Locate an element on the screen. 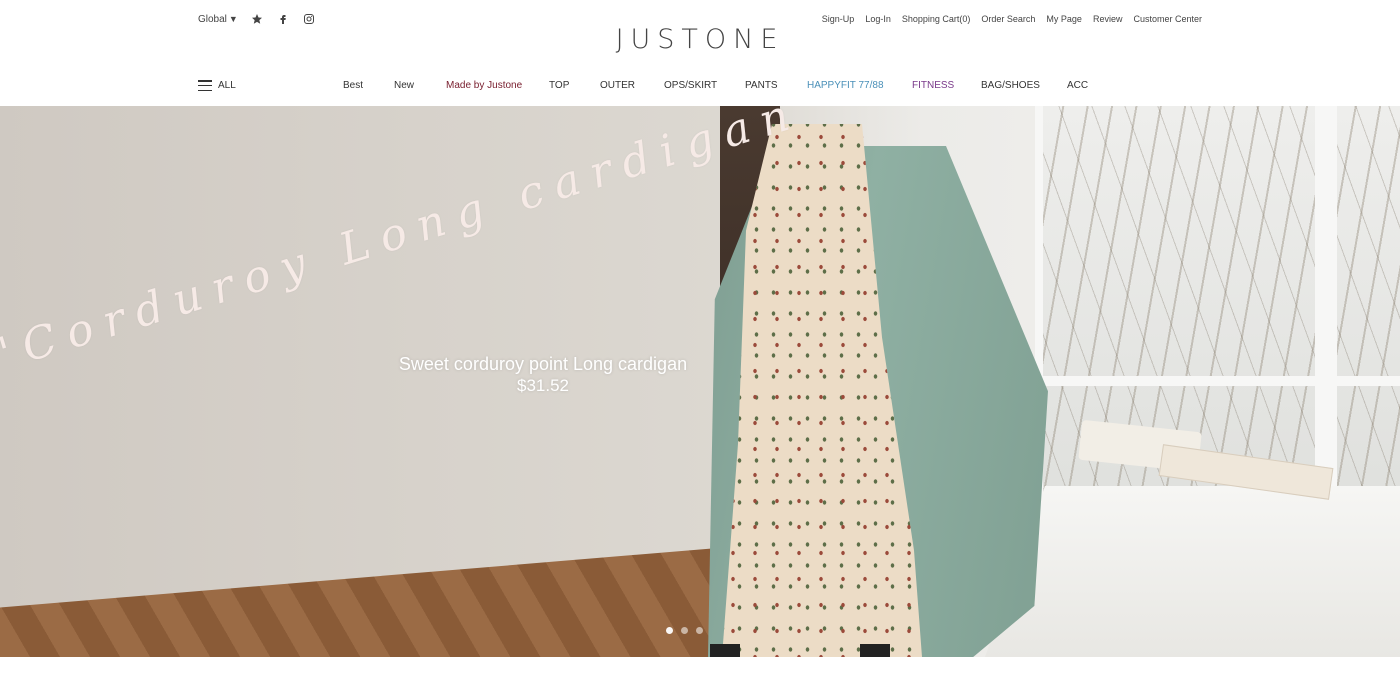 The height and width of the screenshot is (684, 1400). window-sill-graphic is located at coordinates (1192, 571).